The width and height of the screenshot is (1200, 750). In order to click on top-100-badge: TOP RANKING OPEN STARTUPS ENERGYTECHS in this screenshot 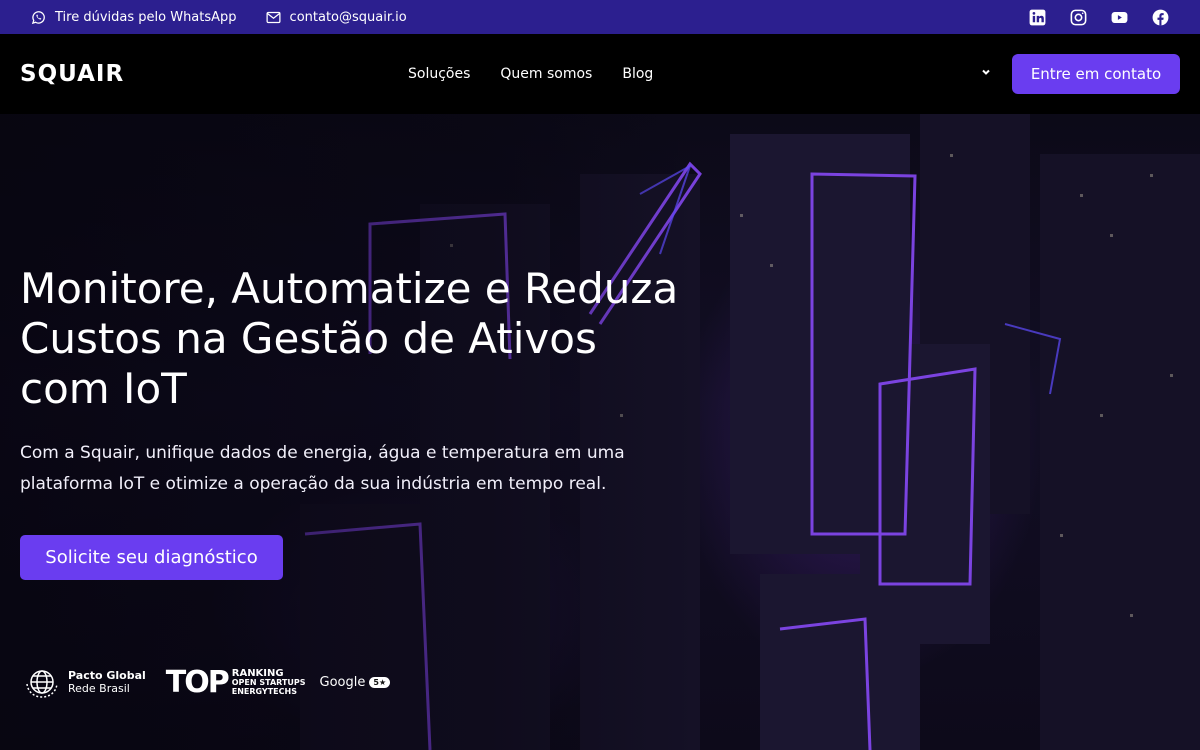, I will do `click(236, 682)`.